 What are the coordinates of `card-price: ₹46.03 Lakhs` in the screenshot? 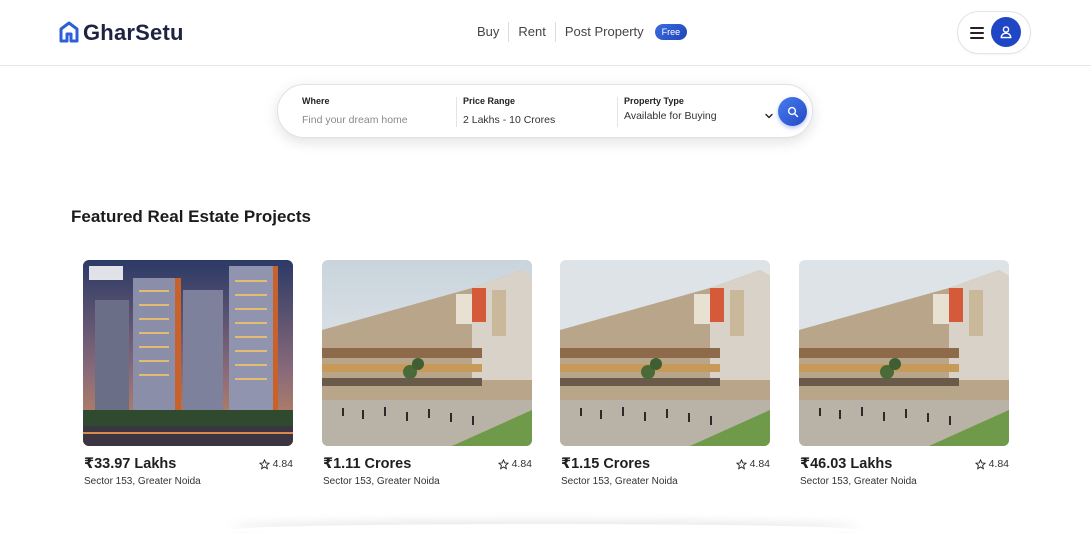 It's located at (846, 464).